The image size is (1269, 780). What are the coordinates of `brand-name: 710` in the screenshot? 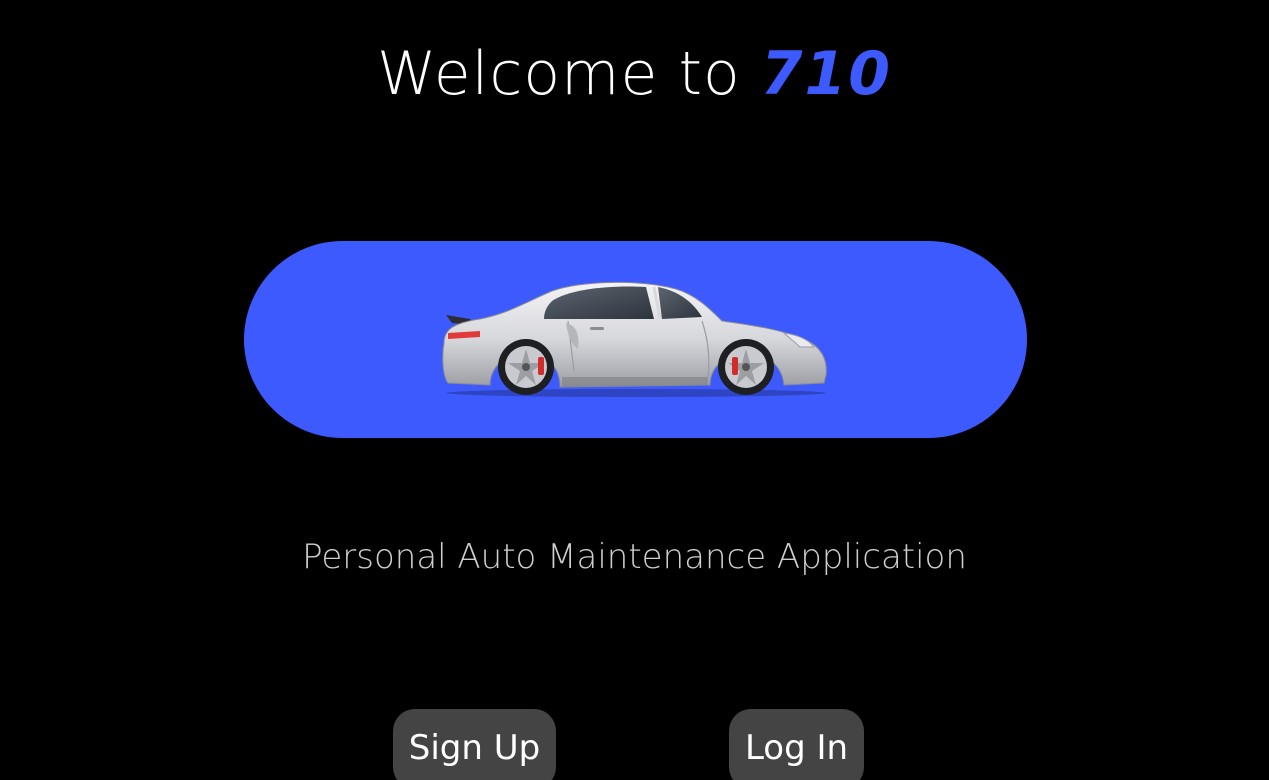 It's located at (826, 74).